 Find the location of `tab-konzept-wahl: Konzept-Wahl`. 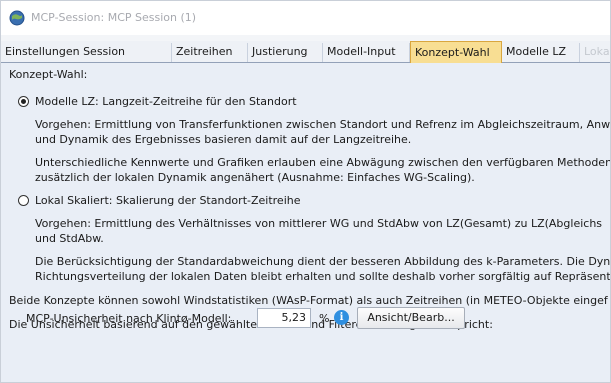

tab-konzept-wahl: Konzept-Wahl is located at coordinates (456, 52).